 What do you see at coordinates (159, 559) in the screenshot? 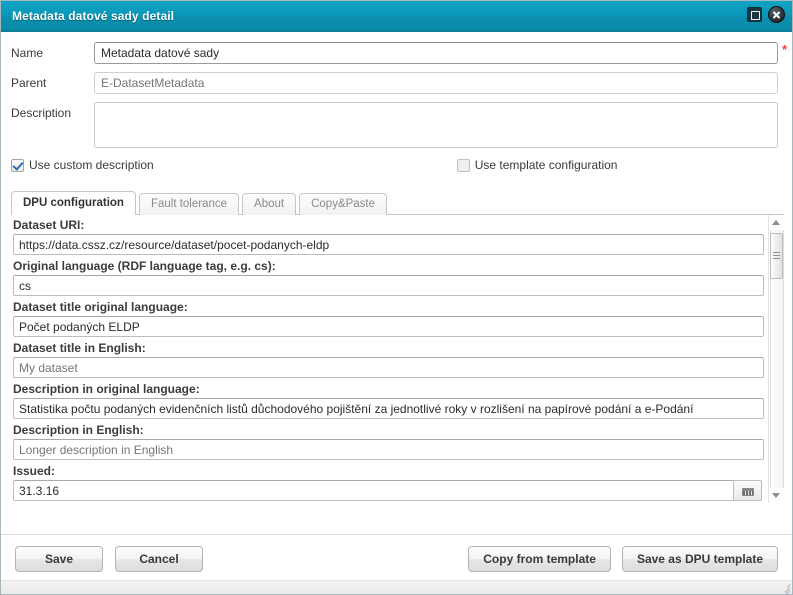
I see `cancel-button: Cancel` at bounding box center [159, 559].